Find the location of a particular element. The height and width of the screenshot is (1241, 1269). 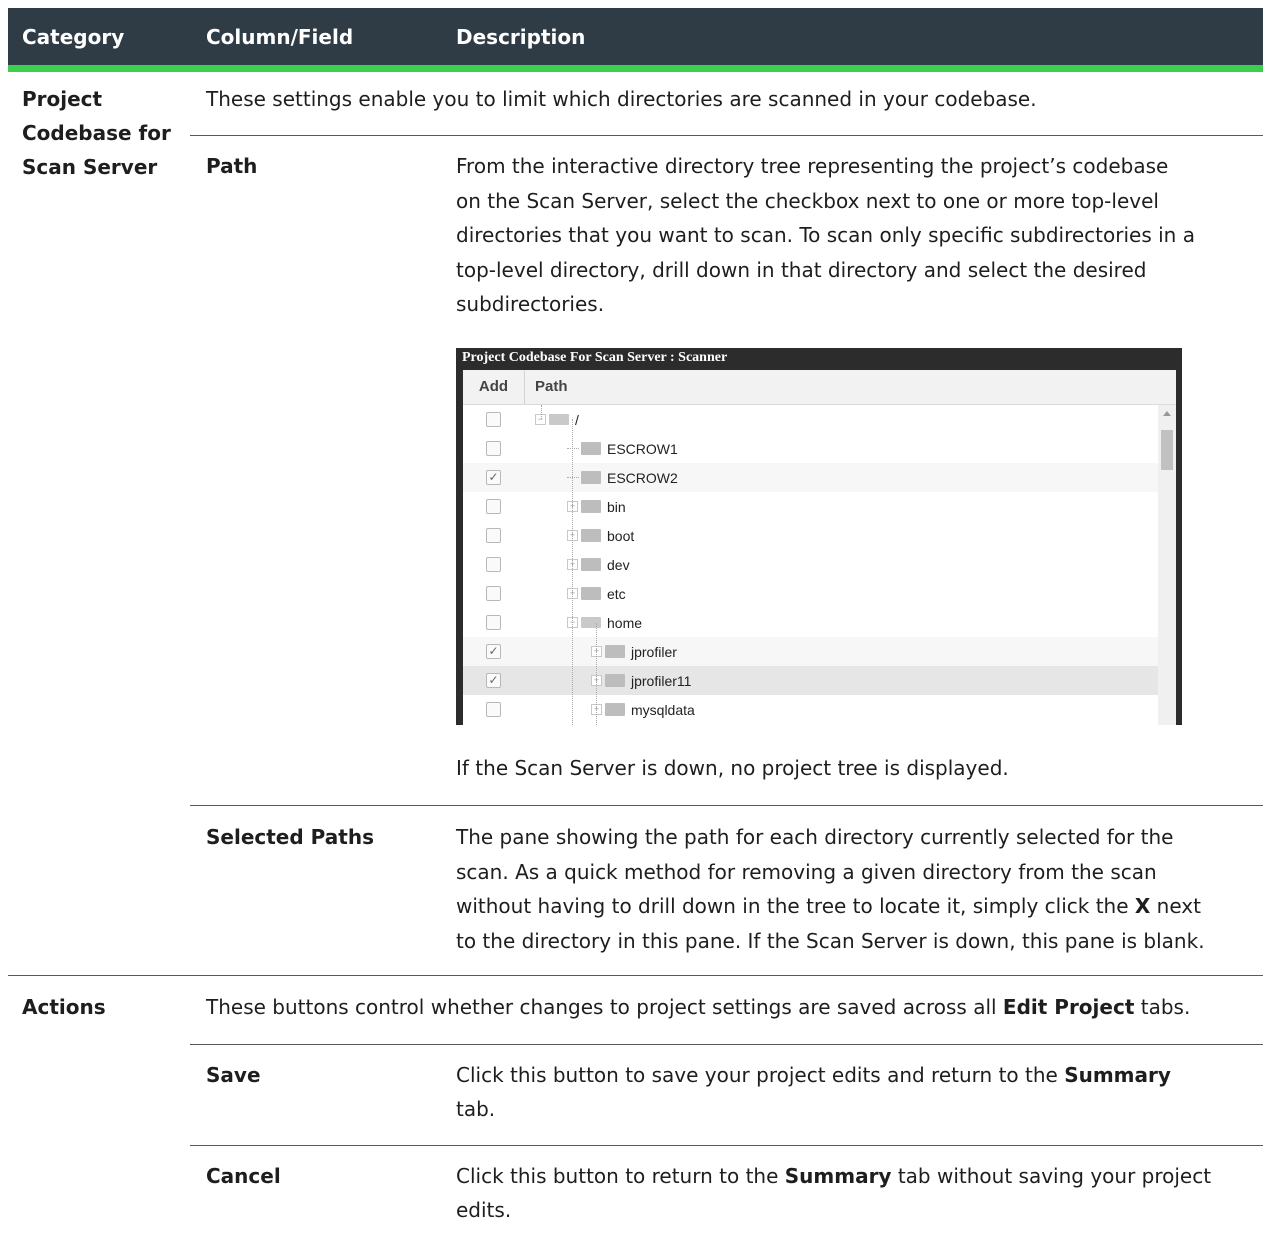

field-selected-paths: Selected Paths is located at coordinates (290, 837).